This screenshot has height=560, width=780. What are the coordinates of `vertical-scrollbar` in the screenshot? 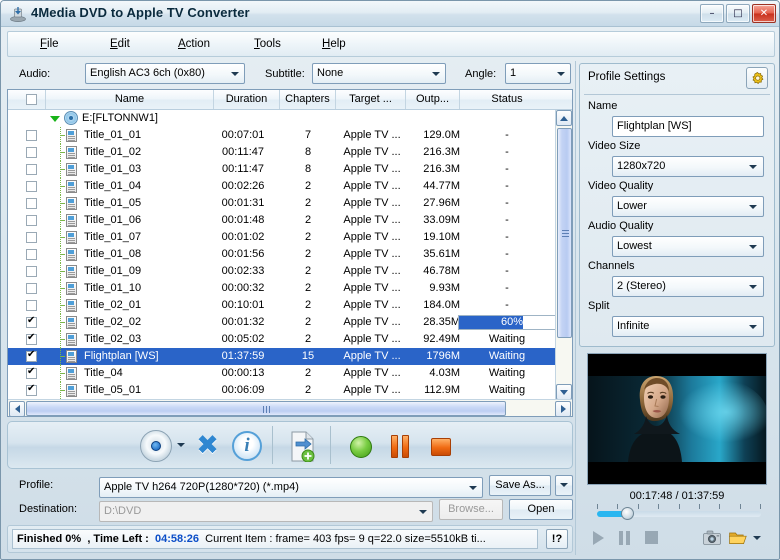 It's located at (563, 255).